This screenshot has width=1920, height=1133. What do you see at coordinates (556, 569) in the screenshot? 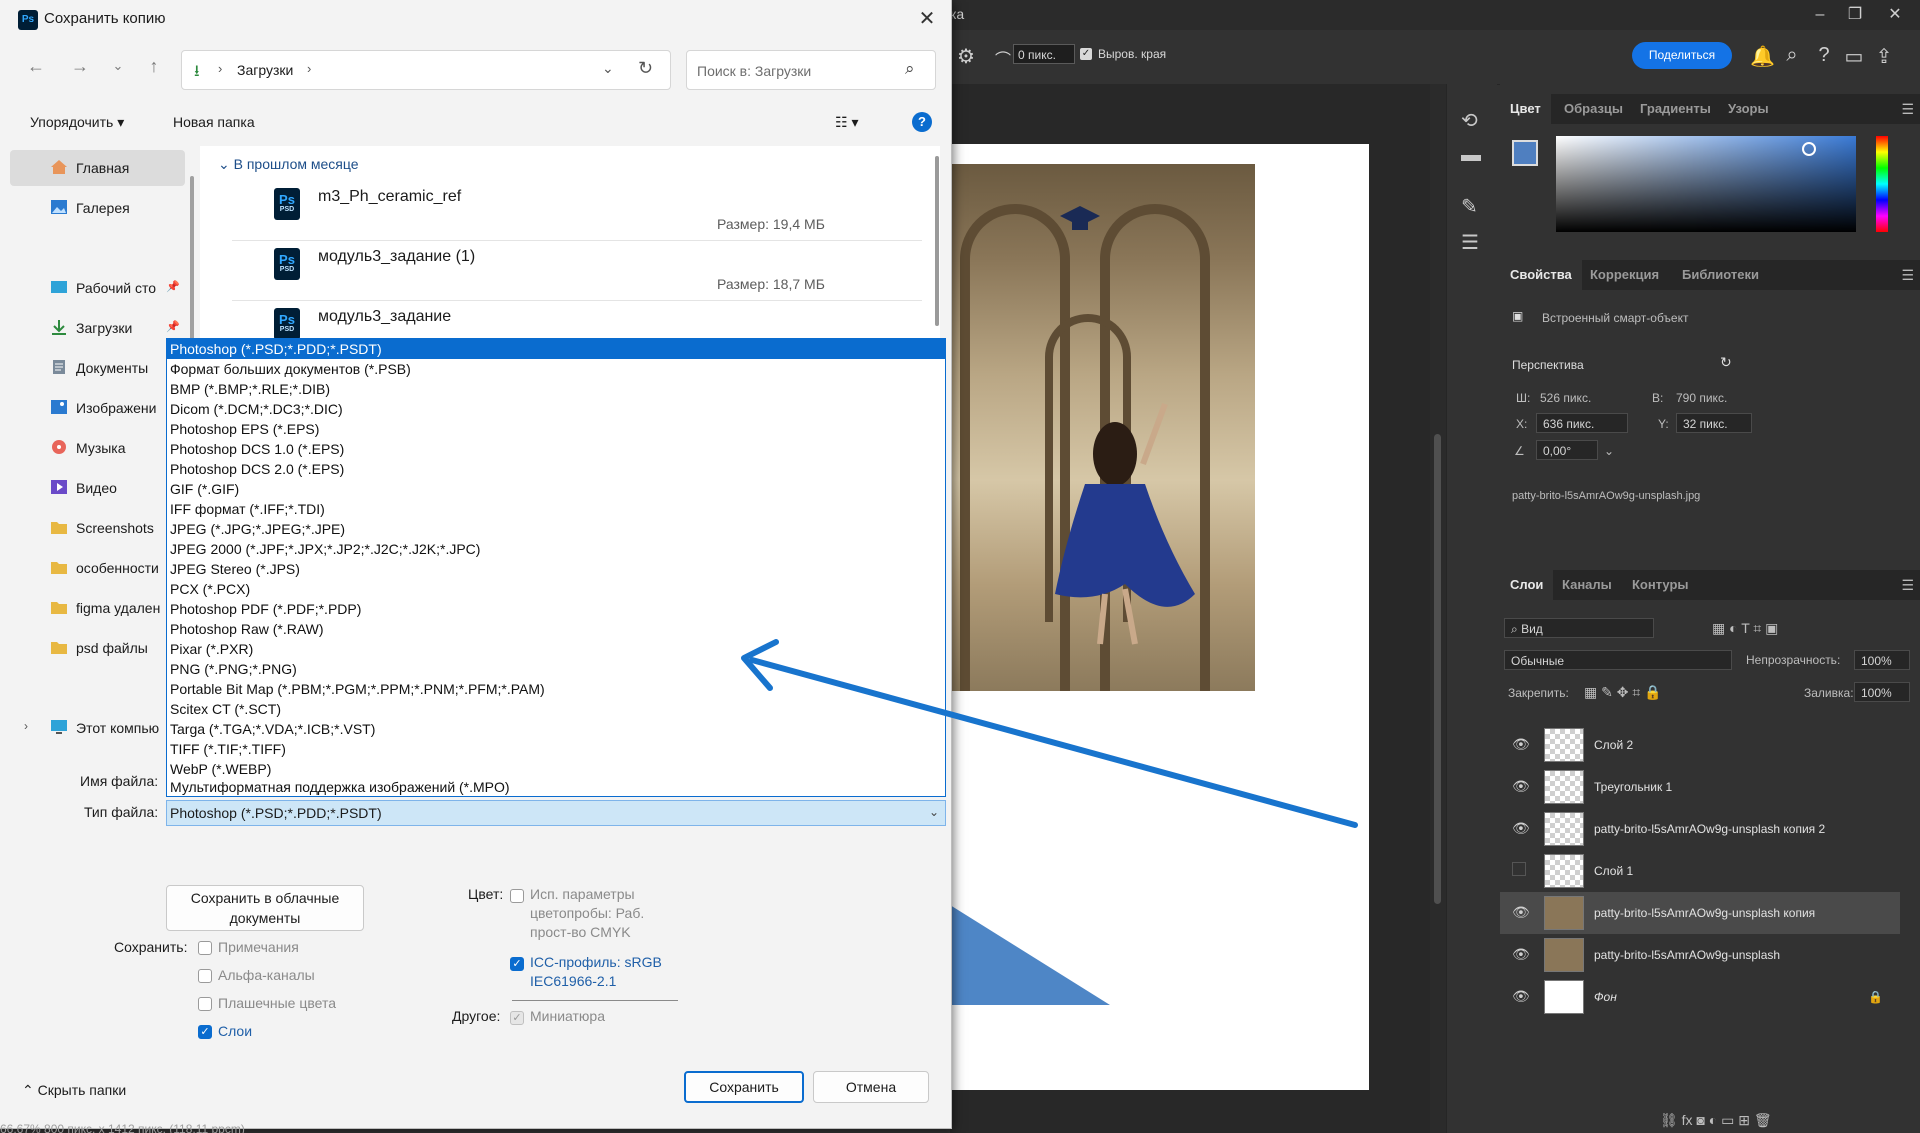
I see `file-type-option: JPEG Stereo (*.JPS)` at bounding box center [556, 569].